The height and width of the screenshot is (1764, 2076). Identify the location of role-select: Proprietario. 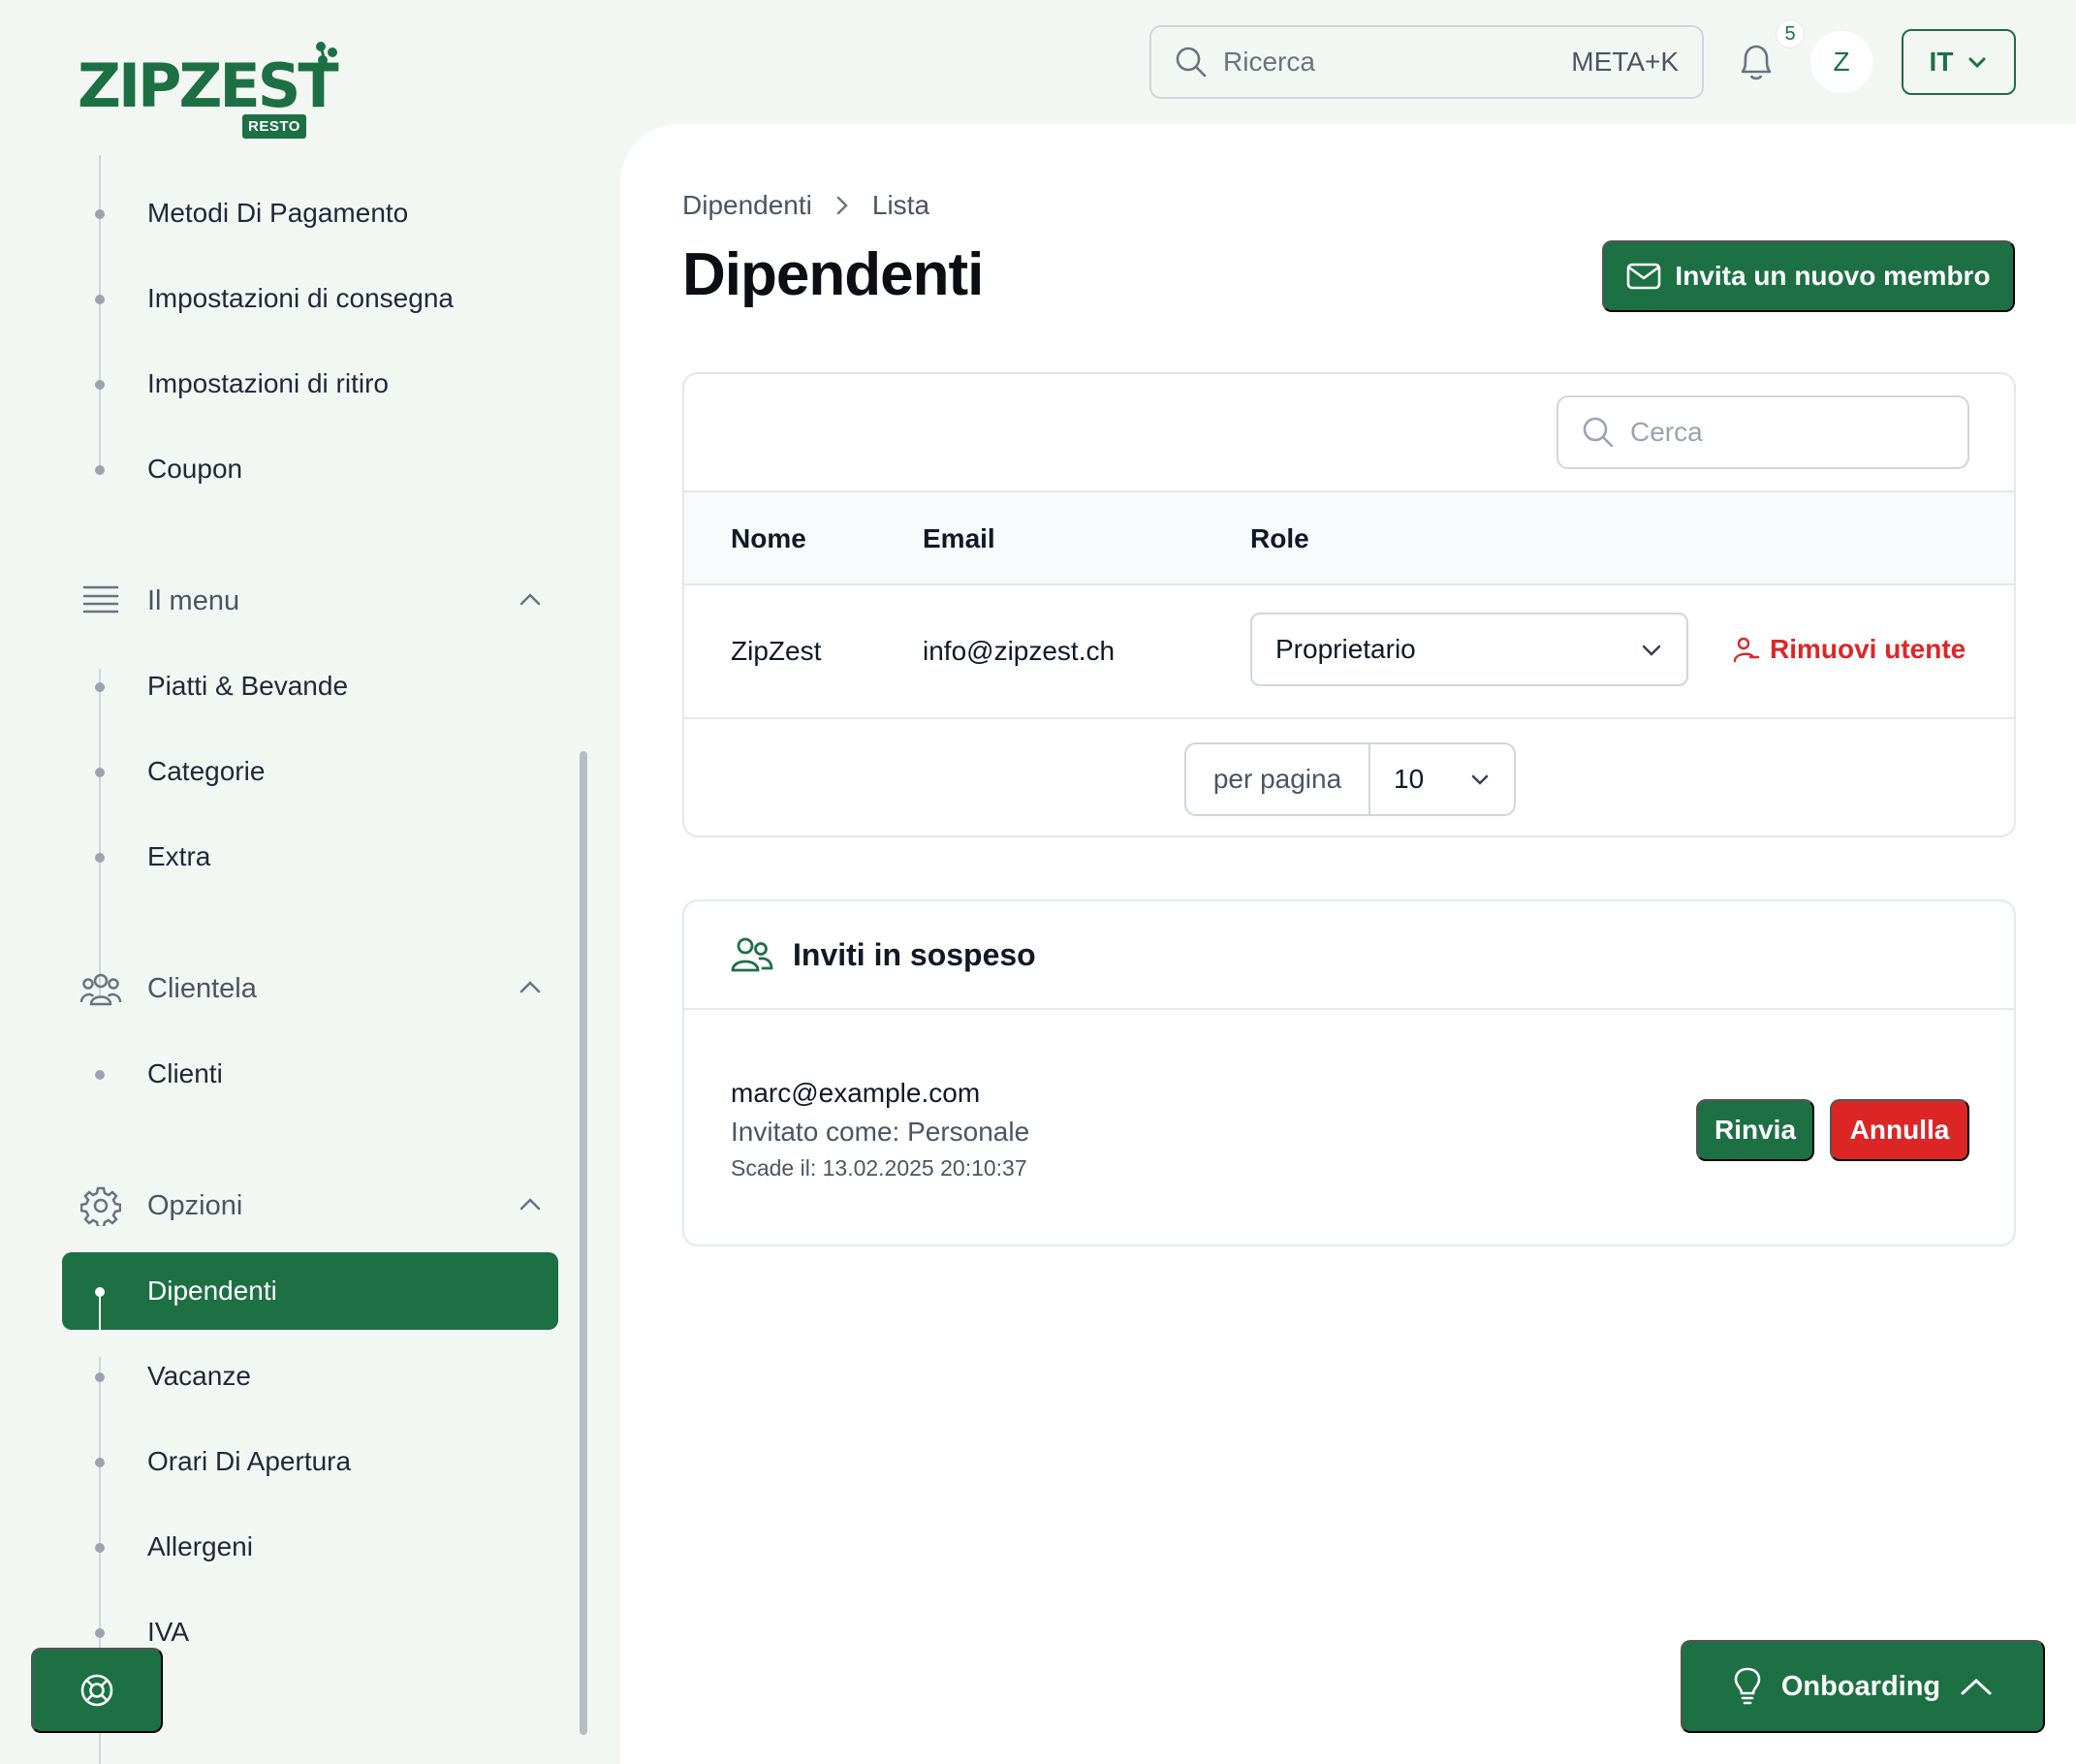
(1469, 650).